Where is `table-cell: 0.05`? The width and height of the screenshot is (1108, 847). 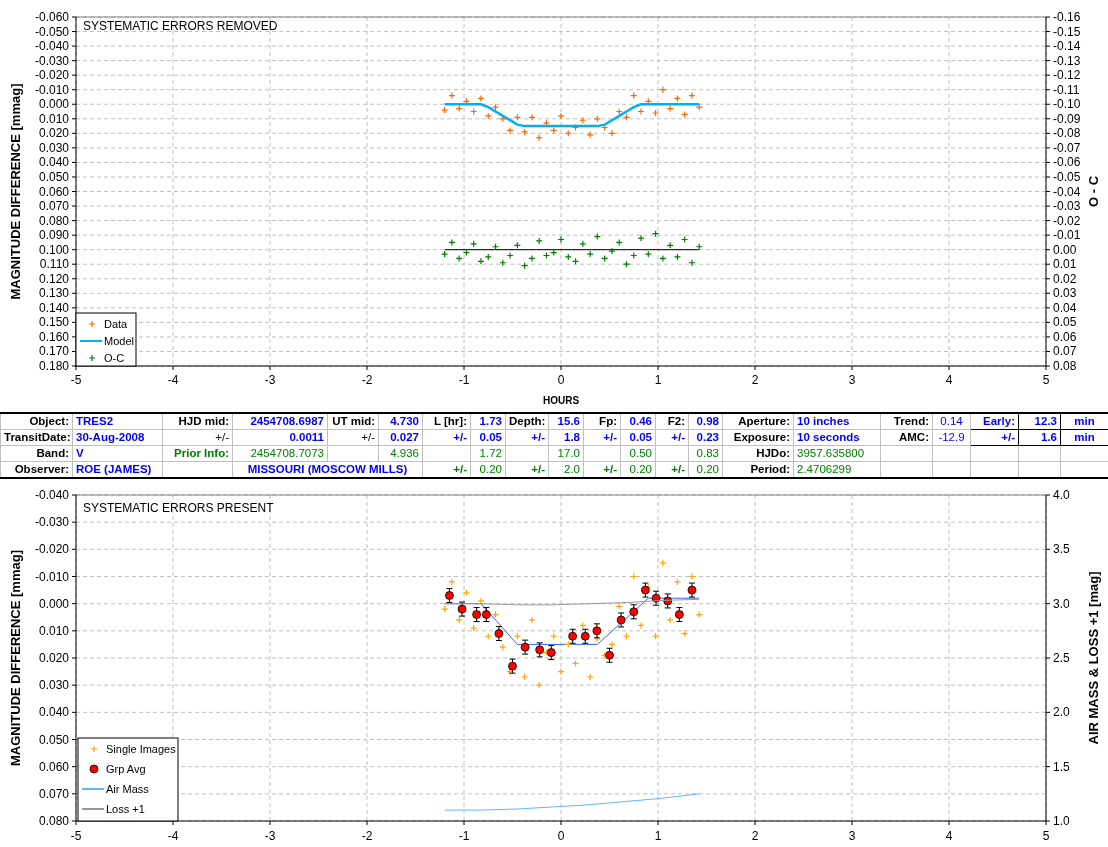
table-cell: 0.05 is located at coordinates (488, 437).